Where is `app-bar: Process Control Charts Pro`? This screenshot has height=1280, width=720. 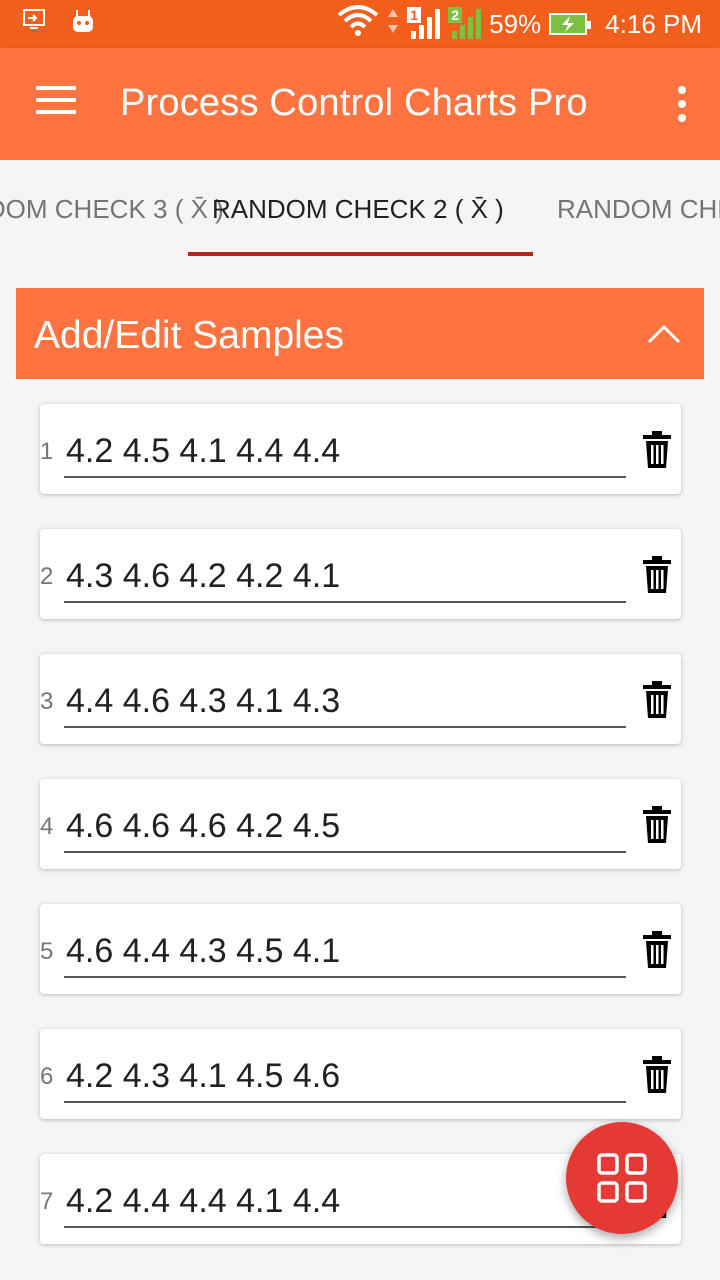 app-bar: Process Control Charts Pro is located at coordinates (360, 104).